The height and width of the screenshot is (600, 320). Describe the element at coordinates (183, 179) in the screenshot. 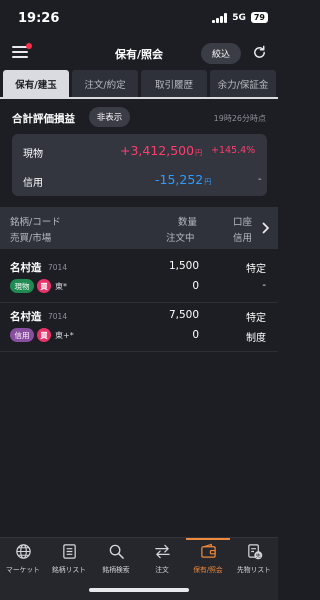

I see `pnl-value: -15,252円` at that location.